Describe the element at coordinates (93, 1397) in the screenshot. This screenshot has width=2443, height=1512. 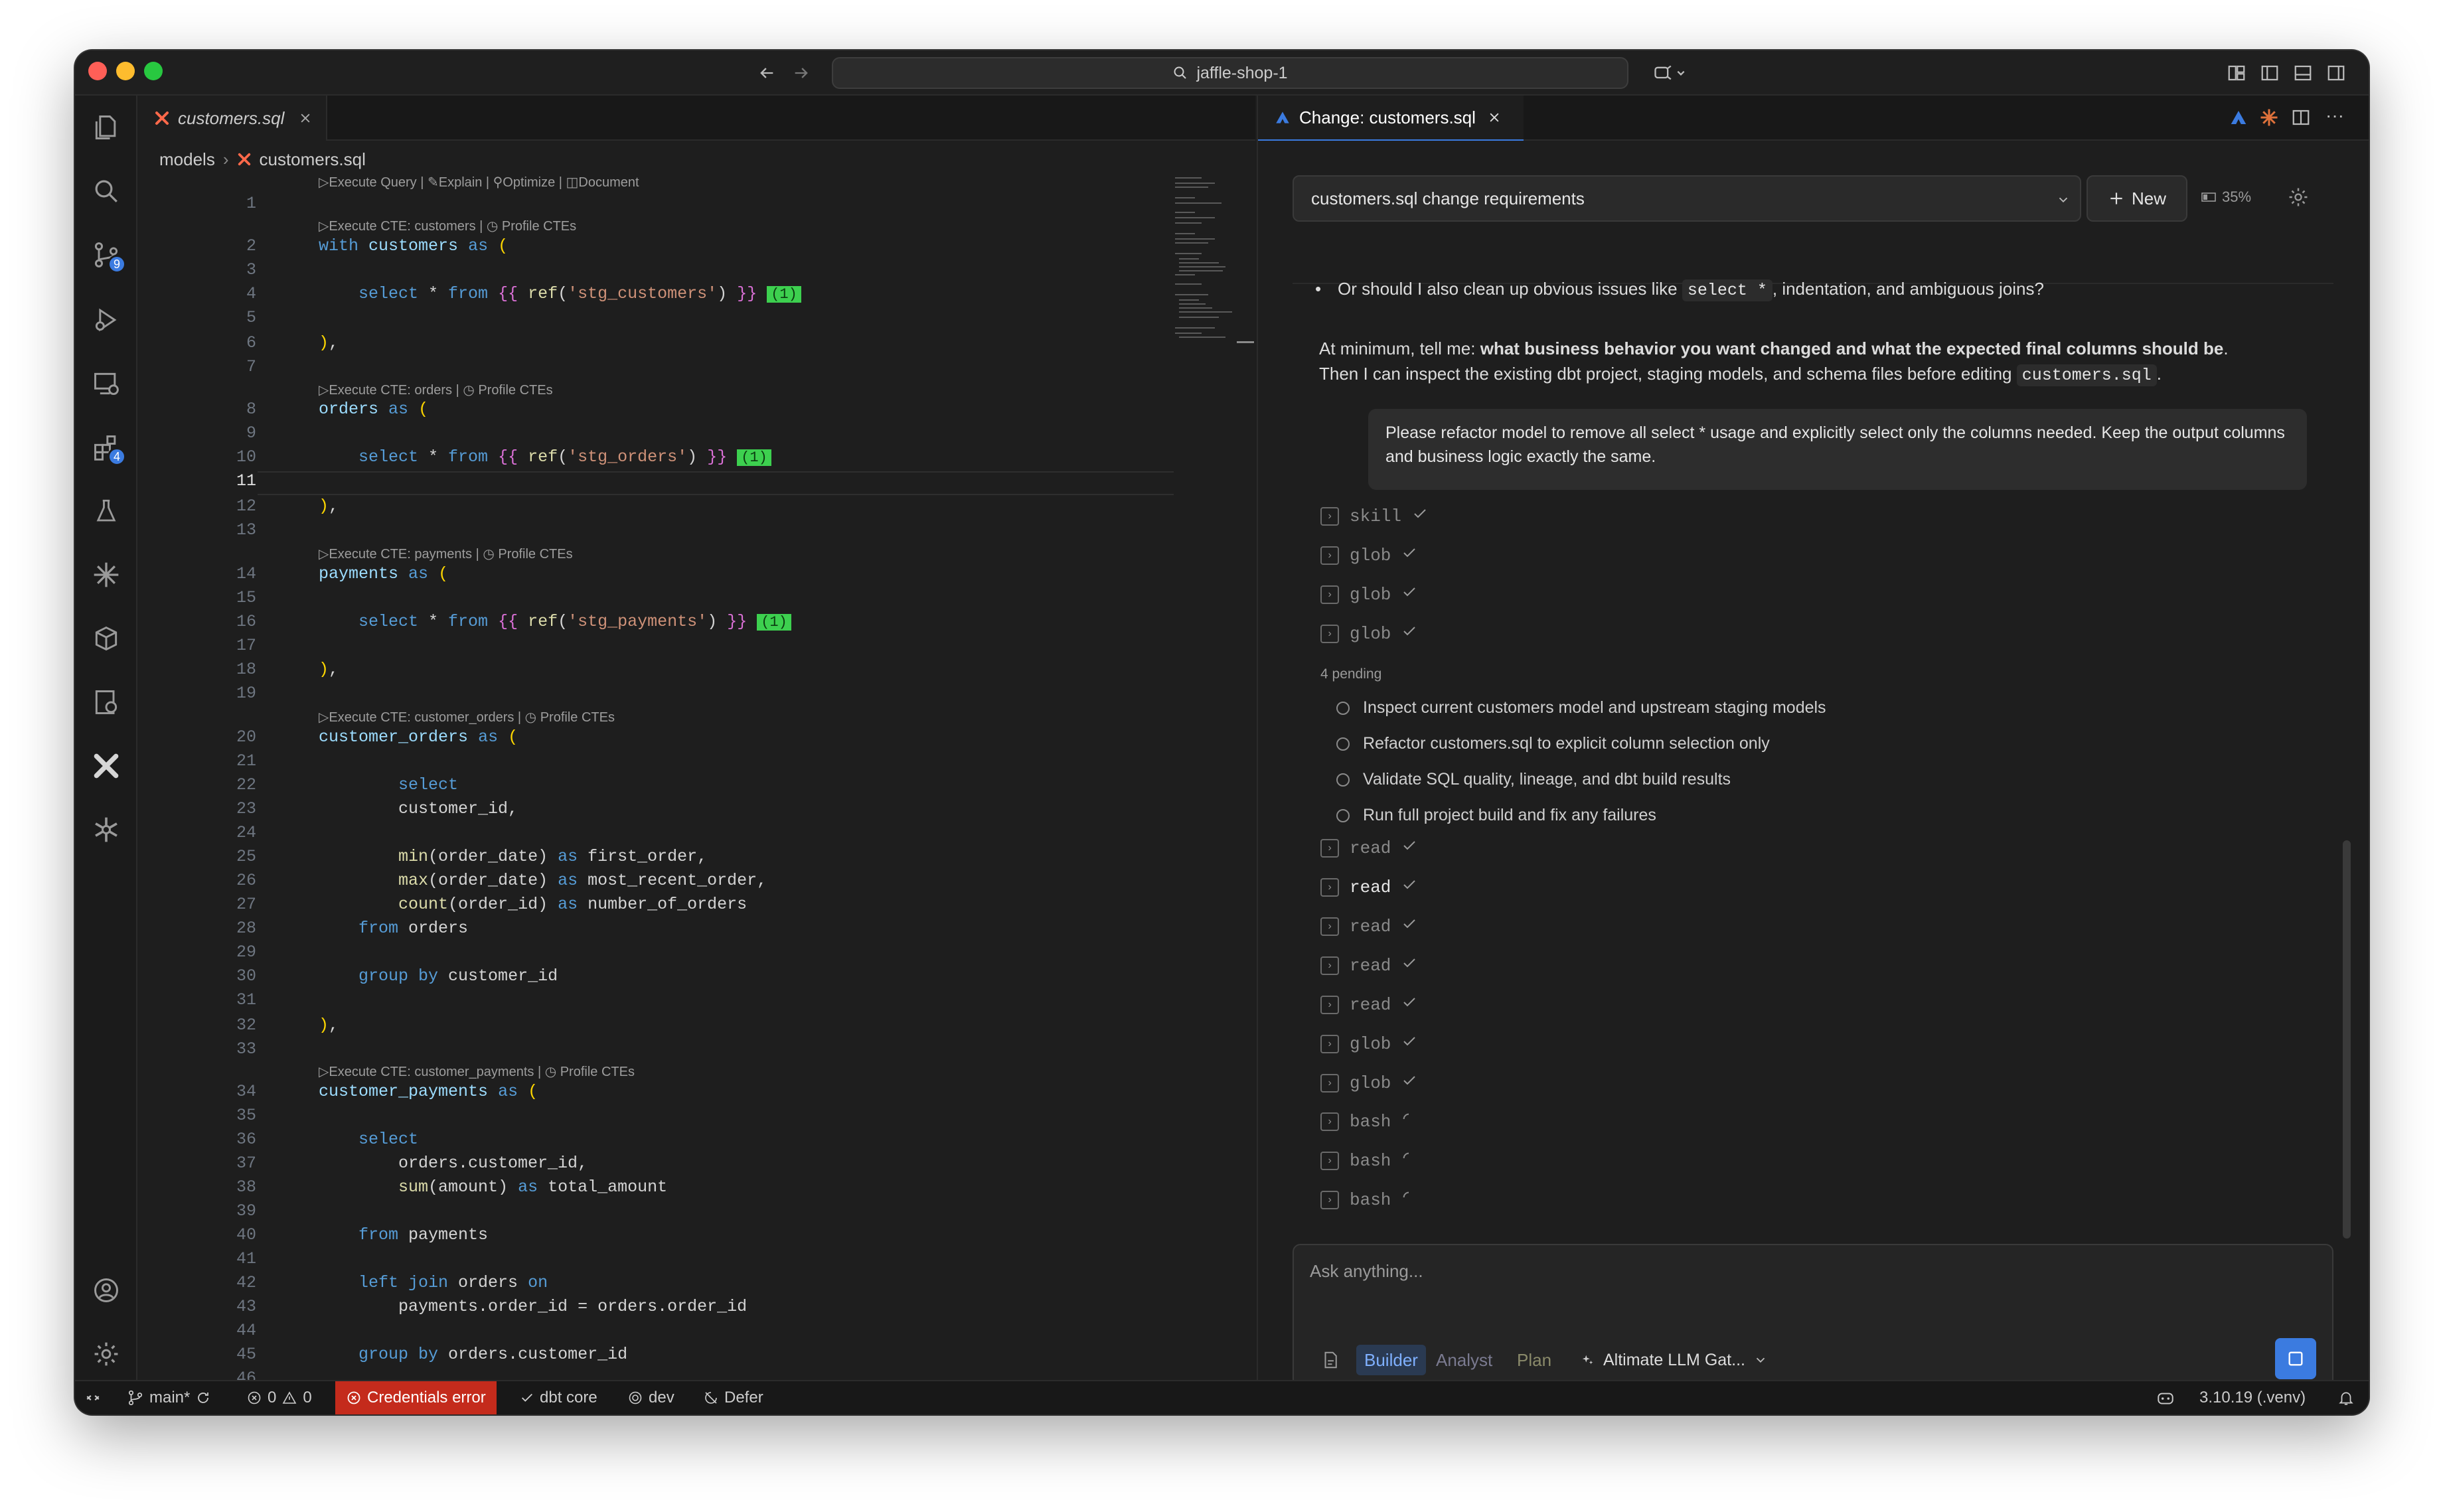
I see `remote-indicator-icon` at that location.